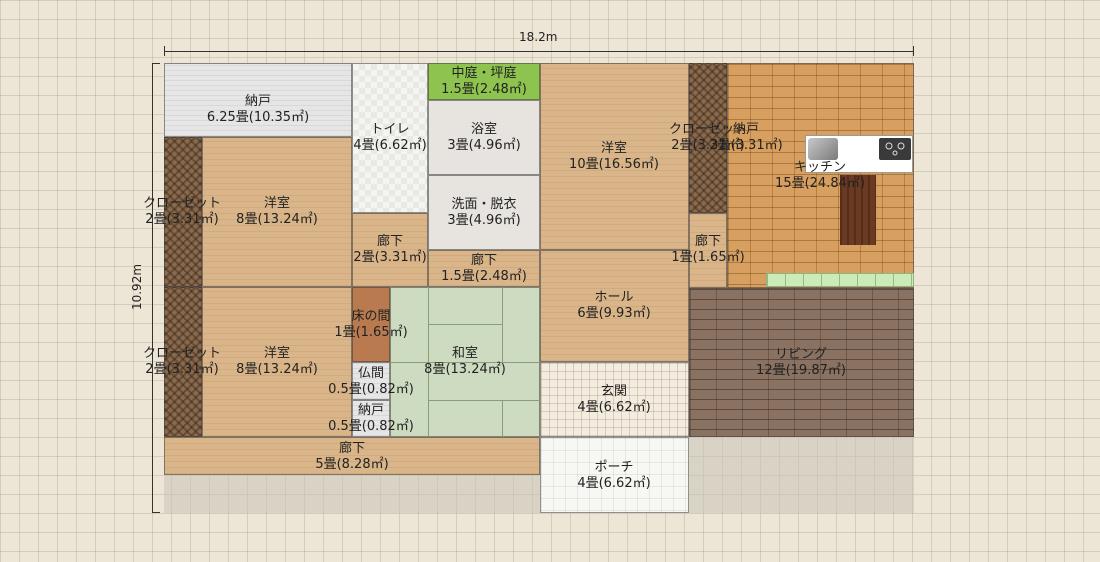  I want to click on exterior-strip-left, so click(352, 494).